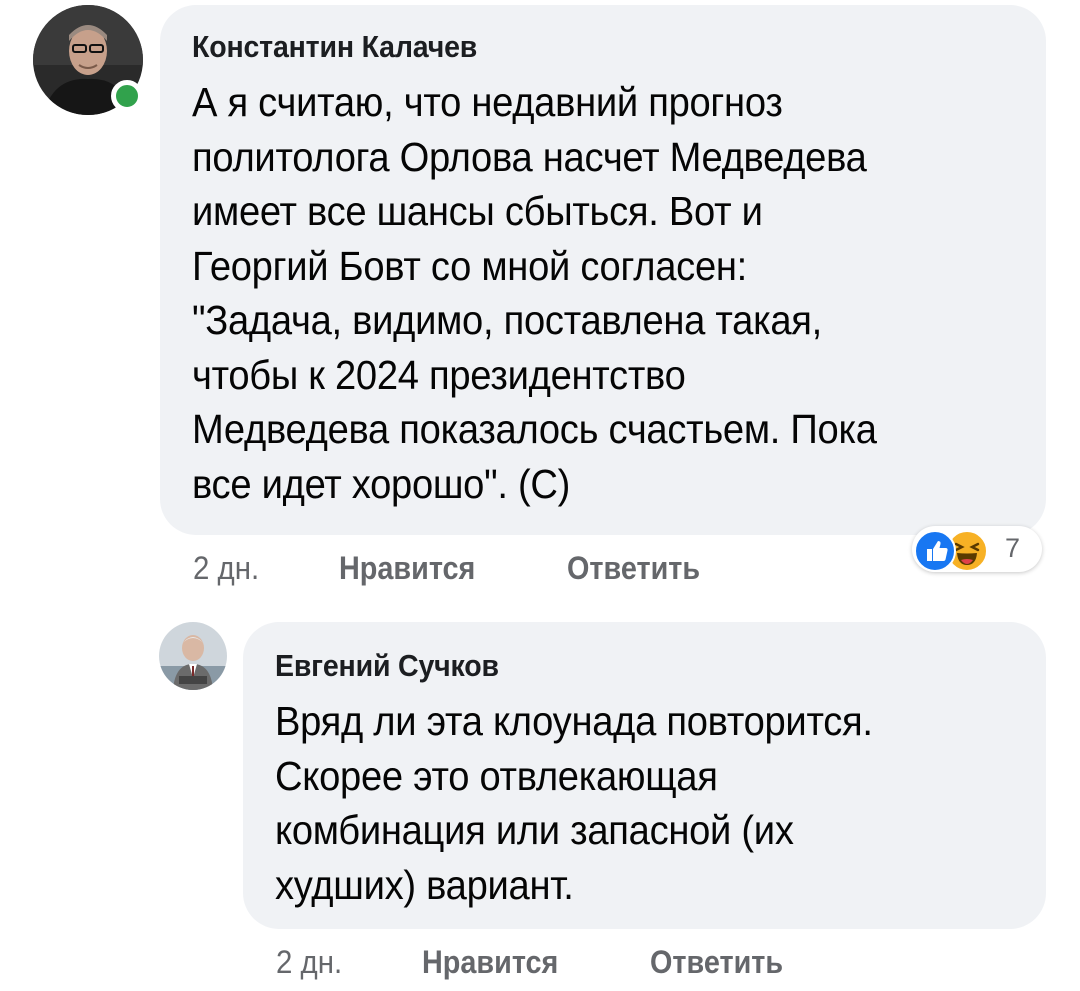 The image size is (1080, 991). What do you see at coordinates (507, 320) in the screenshot?
I see `comment-text-line: "Задача, видимо, поставлена такая,` at bounding box center [507, 320].